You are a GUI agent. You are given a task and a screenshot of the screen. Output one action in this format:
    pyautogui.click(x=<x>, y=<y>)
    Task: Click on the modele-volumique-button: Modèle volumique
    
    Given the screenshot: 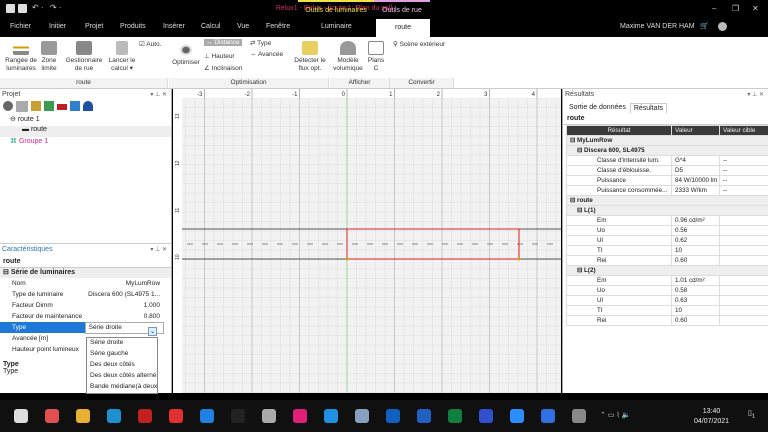 What is the action you would take?
    pyautogui.click(x=348, y=57)
    